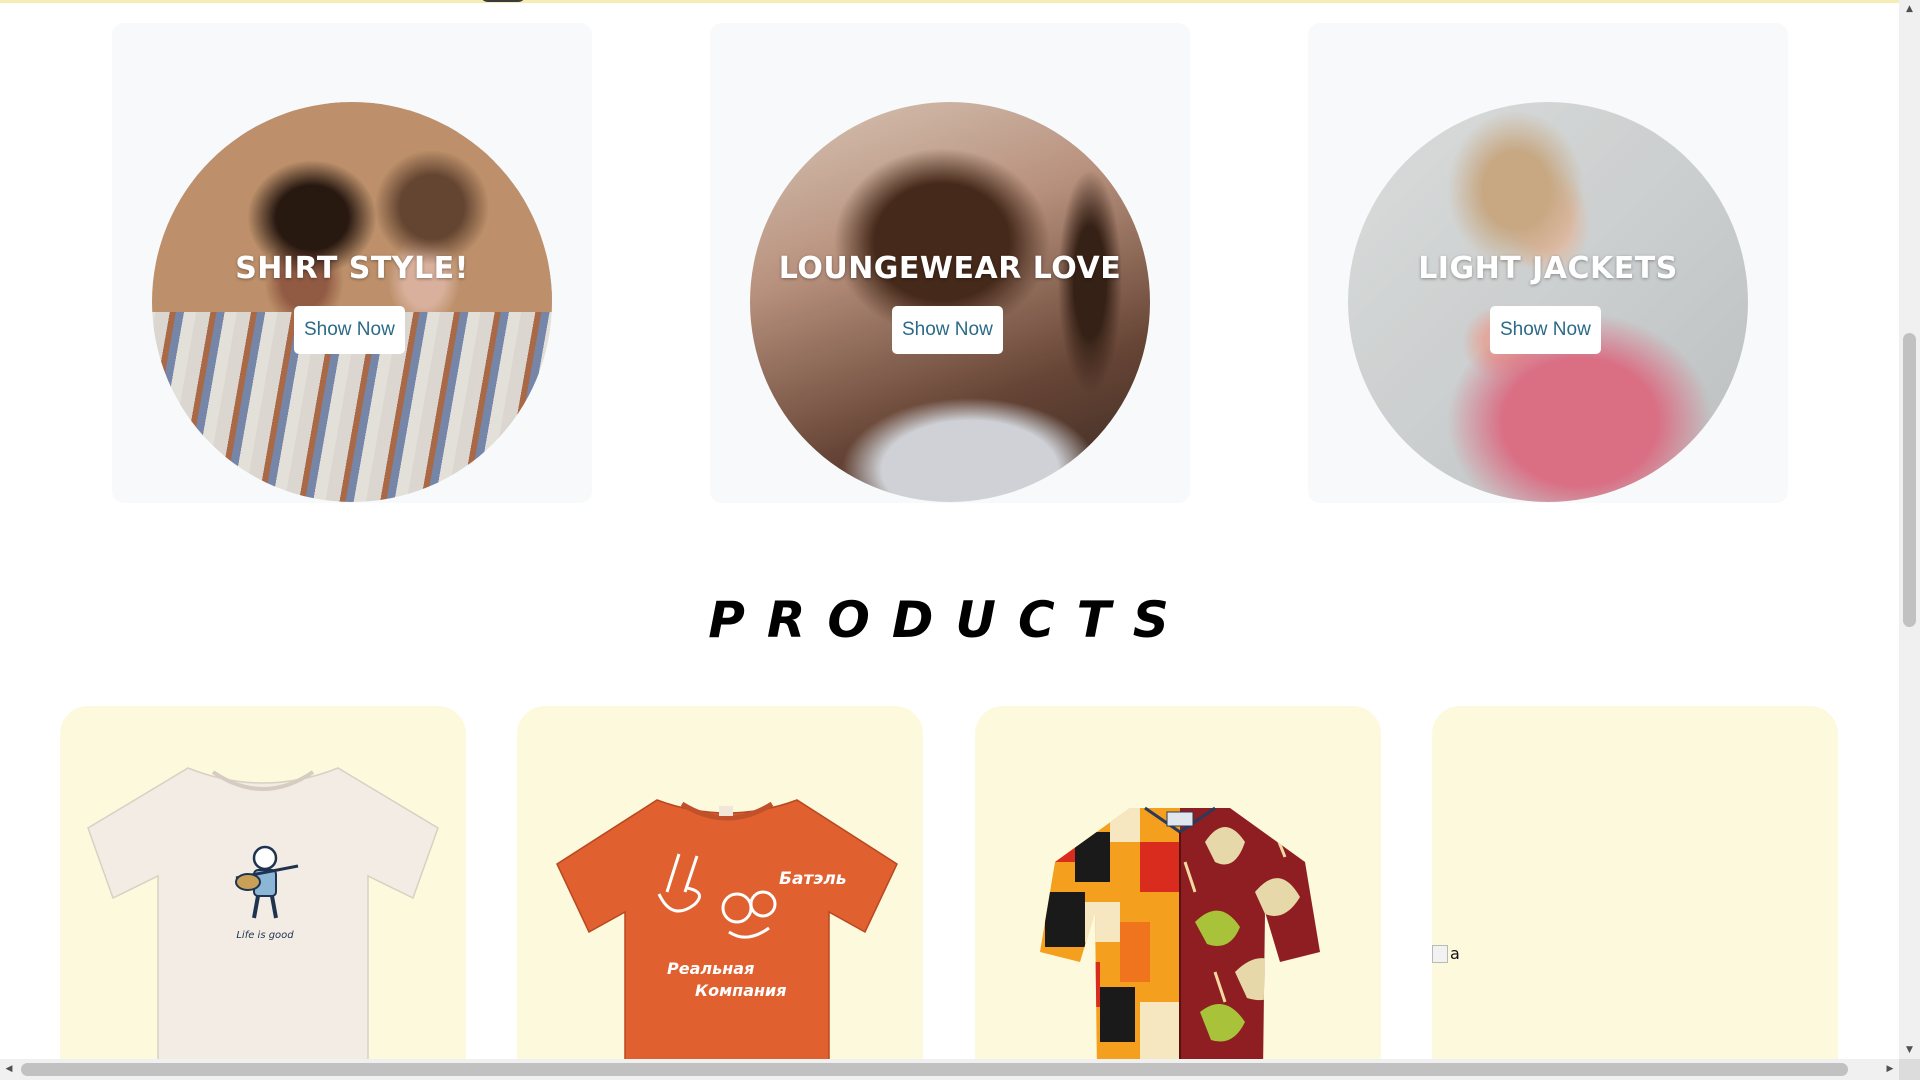 The image size is (1920, 1080). I want to click on product-card, so click(1178, 882).